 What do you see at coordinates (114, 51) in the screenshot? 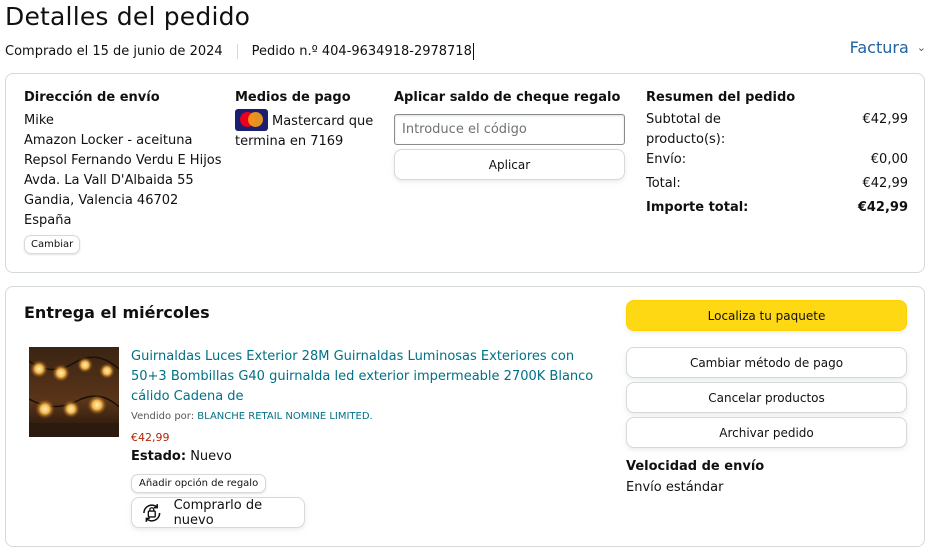
I see `order-date: Comprado el 15 de junio de 2024` at bounding box center [114, 51].